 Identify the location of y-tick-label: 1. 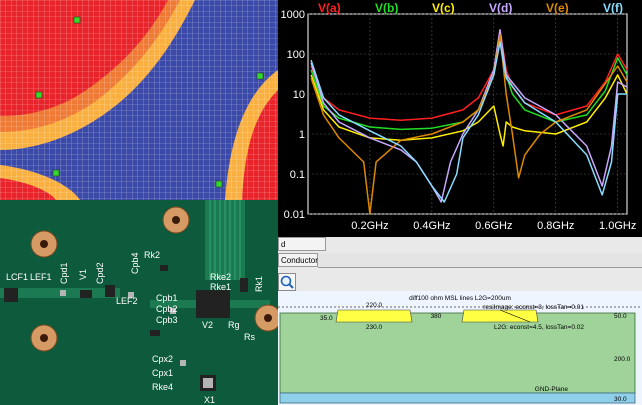
(302, 135).